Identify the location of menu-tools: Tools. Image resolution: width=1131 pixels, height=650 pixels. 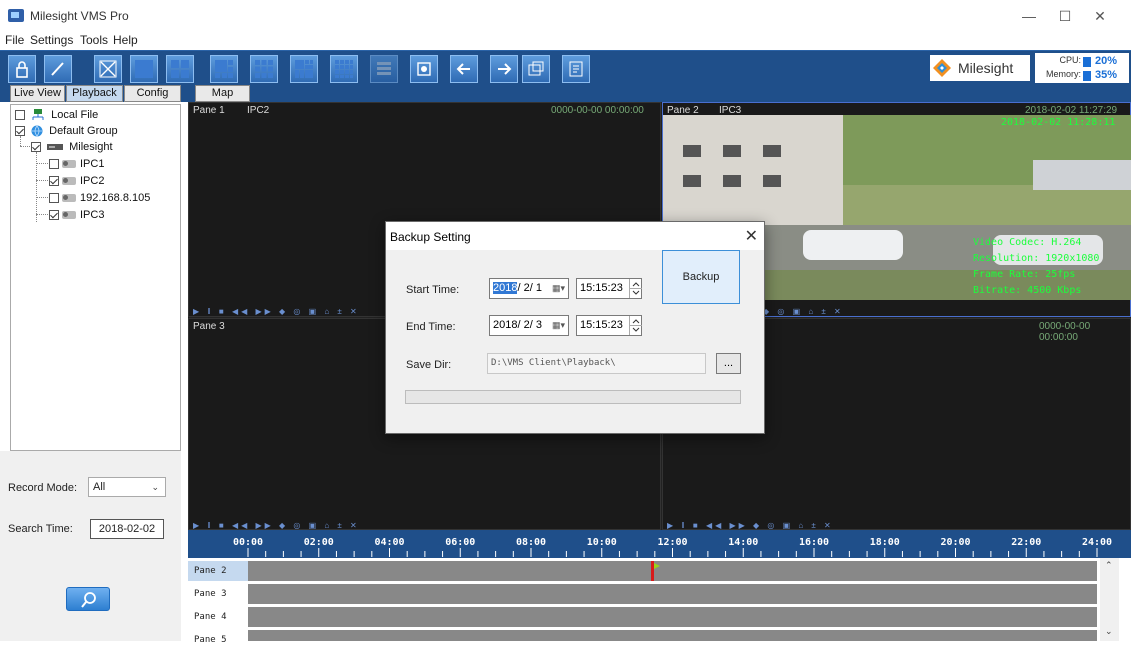
(94, 40).